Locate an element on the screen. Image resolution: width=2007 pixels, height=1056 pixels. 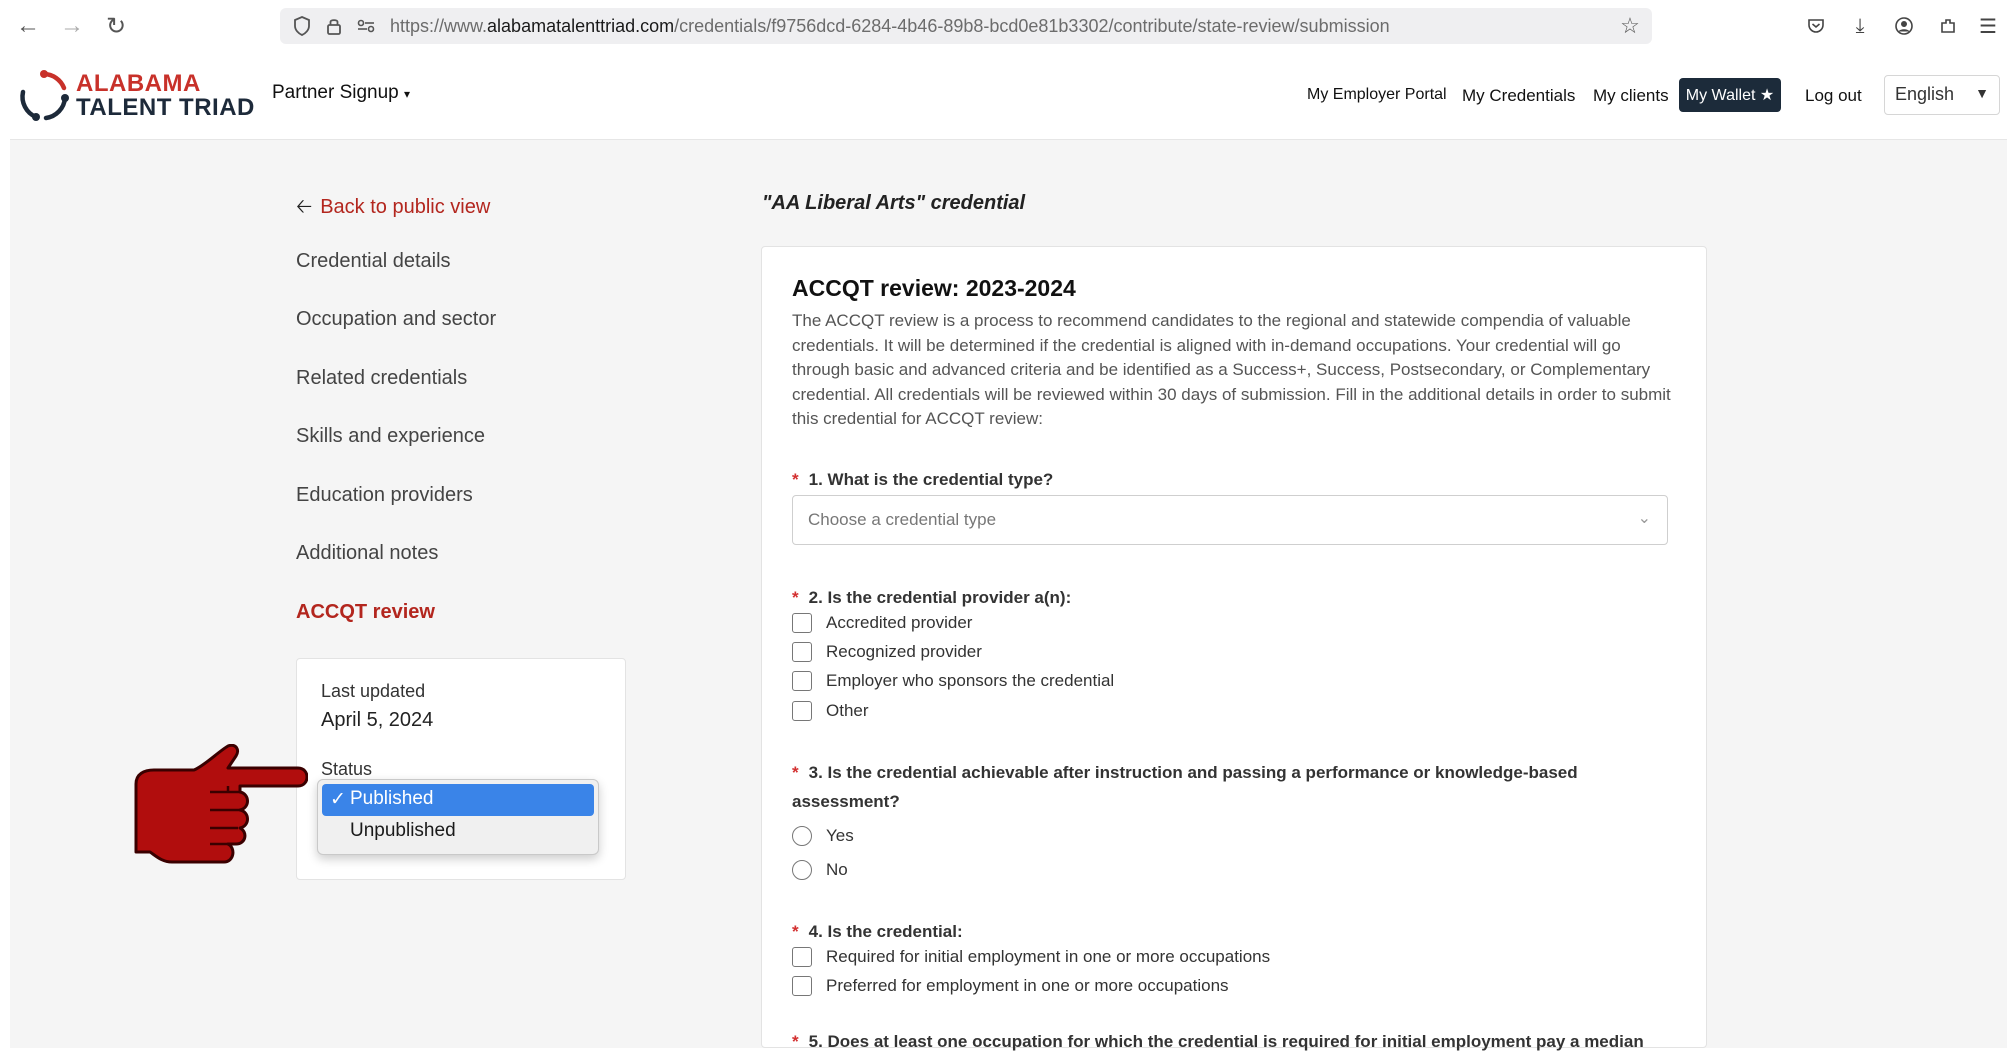
lock-icon is located at coordinates (334, 26).